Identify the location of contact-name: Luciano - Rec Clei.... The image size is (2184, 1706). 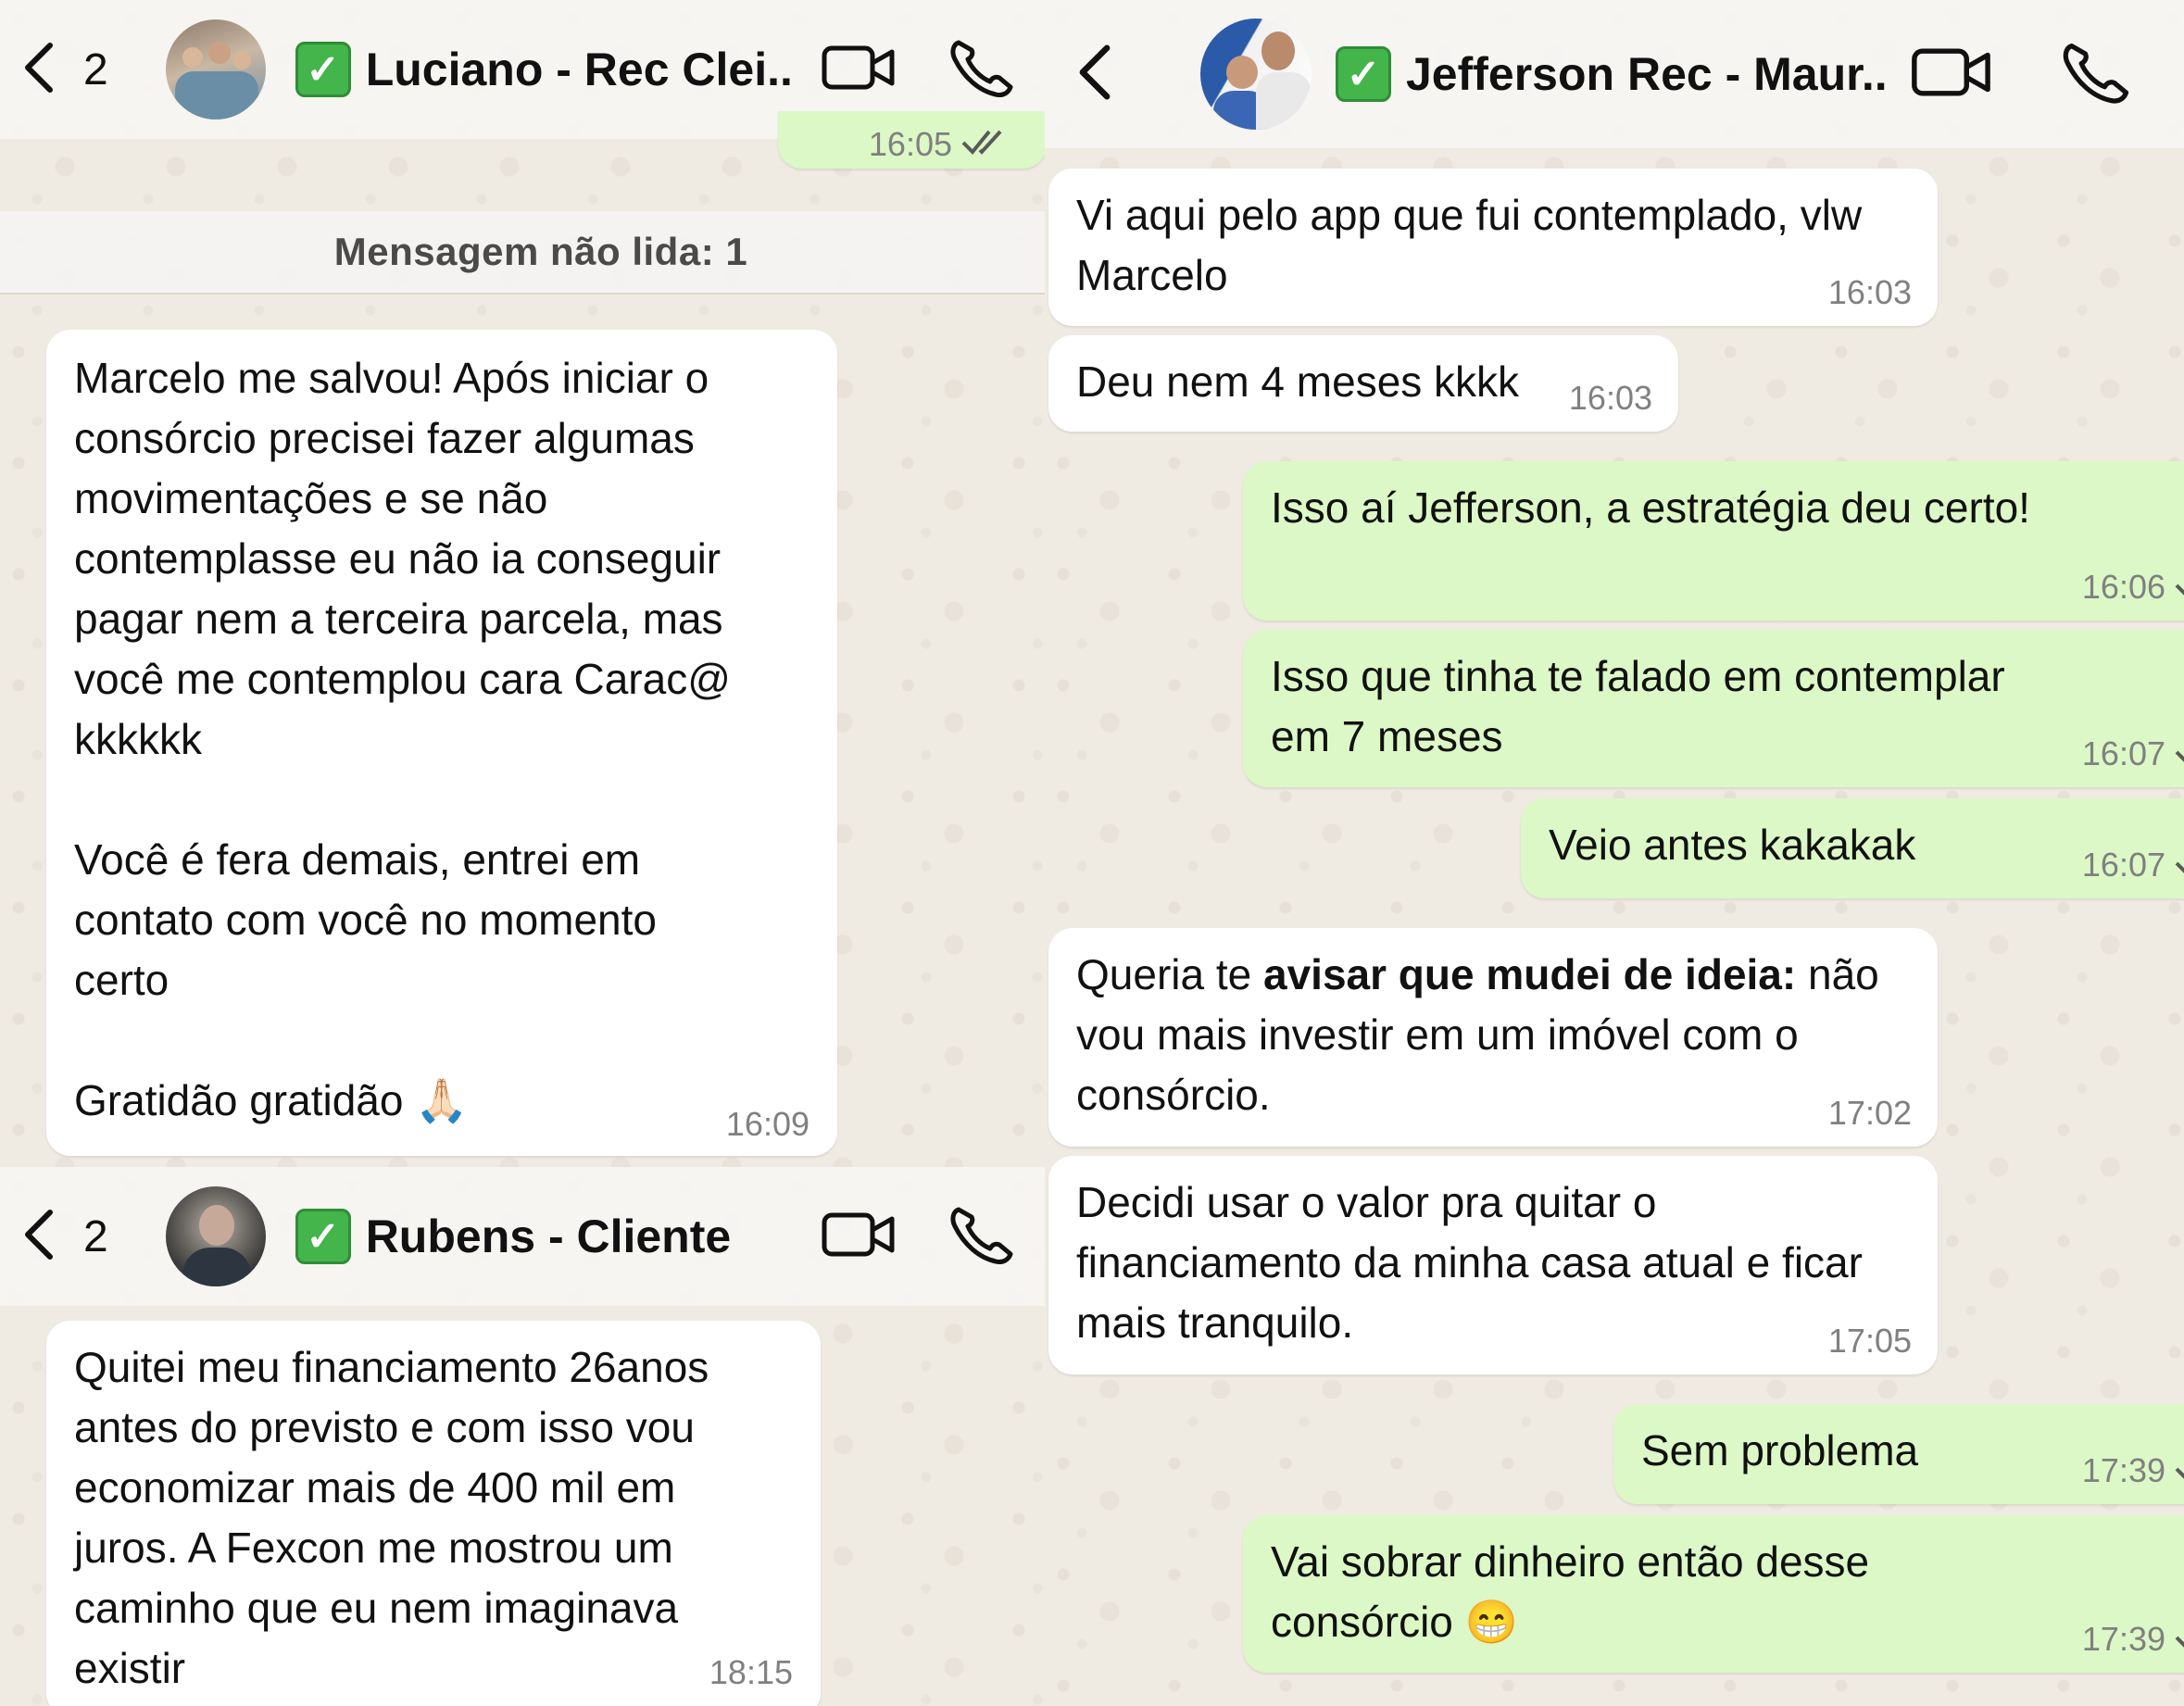
(579, 69).